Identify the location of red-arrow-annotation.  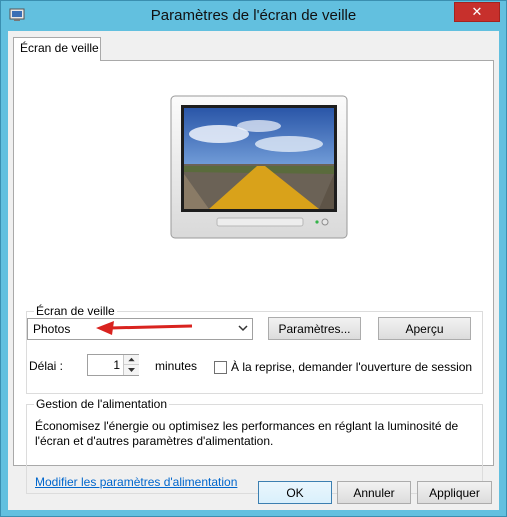
(144, 328).